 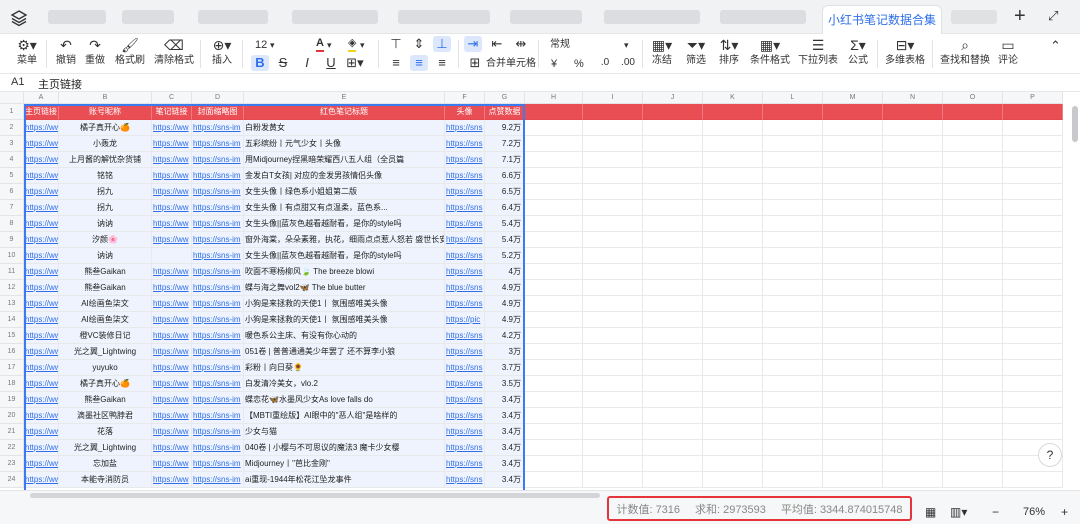 I want to click on cell-g: 6.5万, so click(x=505, y=192).